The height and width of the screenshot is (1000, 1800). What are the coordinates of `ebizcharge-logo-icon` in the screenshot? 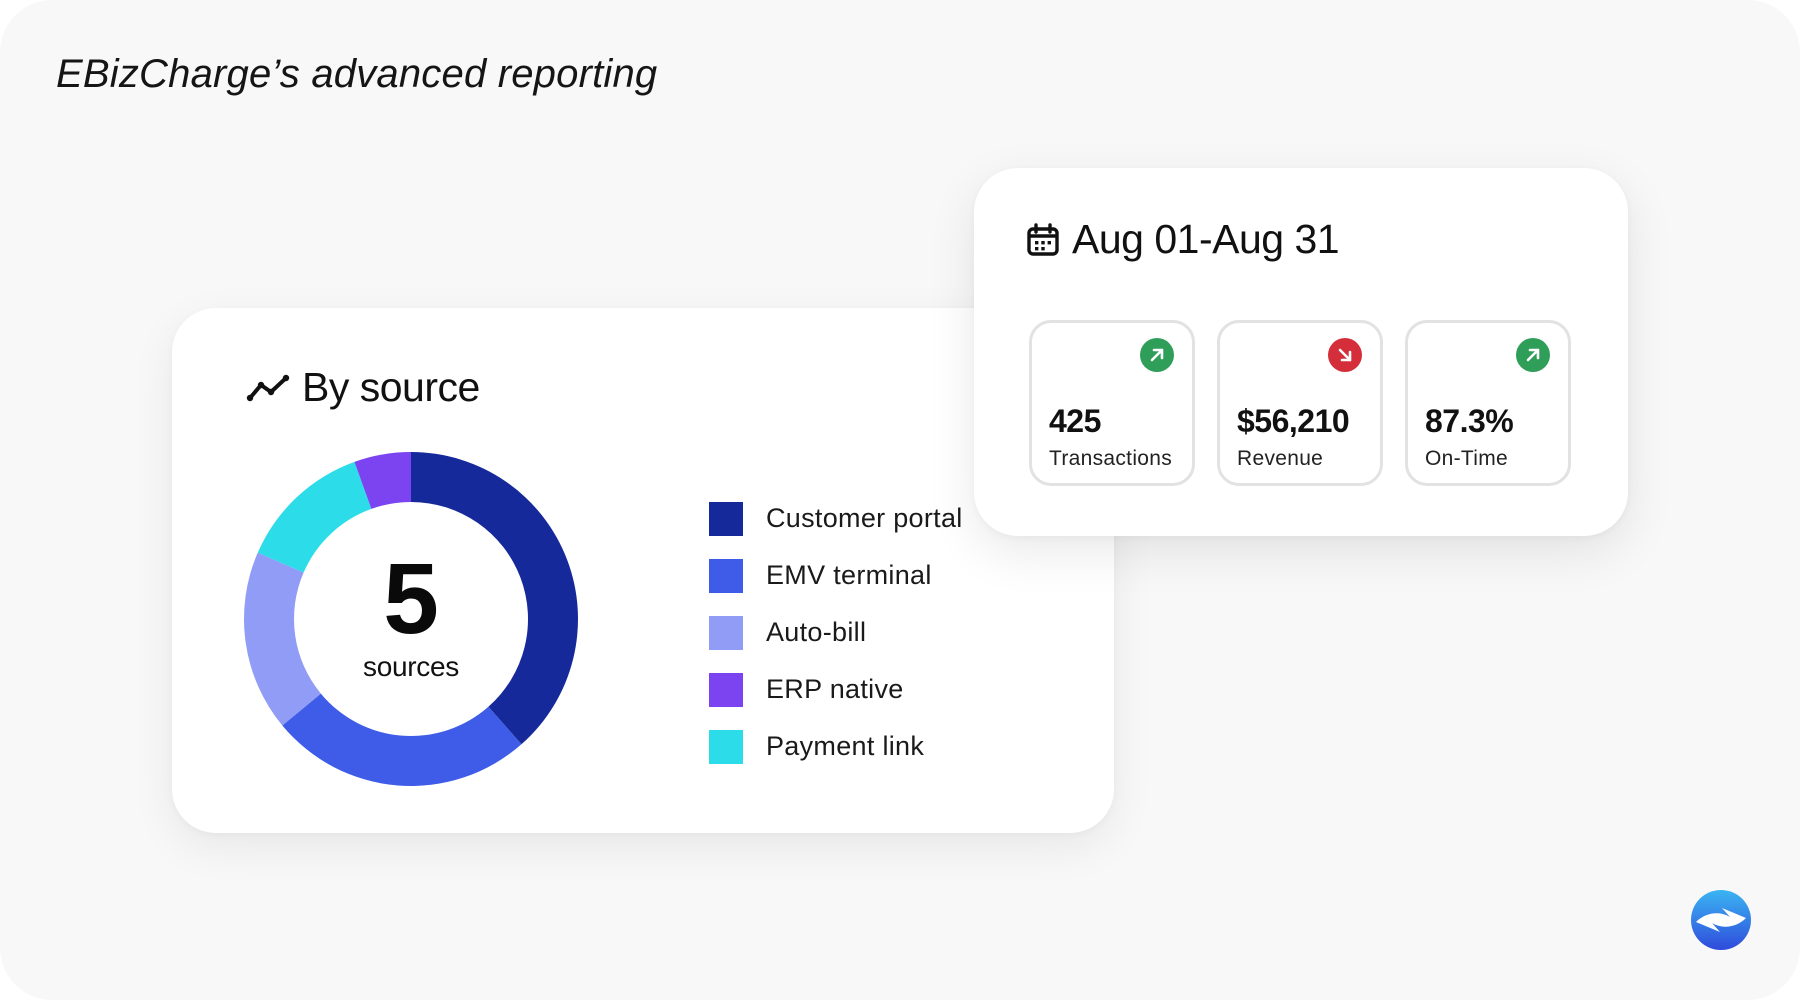 It's located at (1721, 922).